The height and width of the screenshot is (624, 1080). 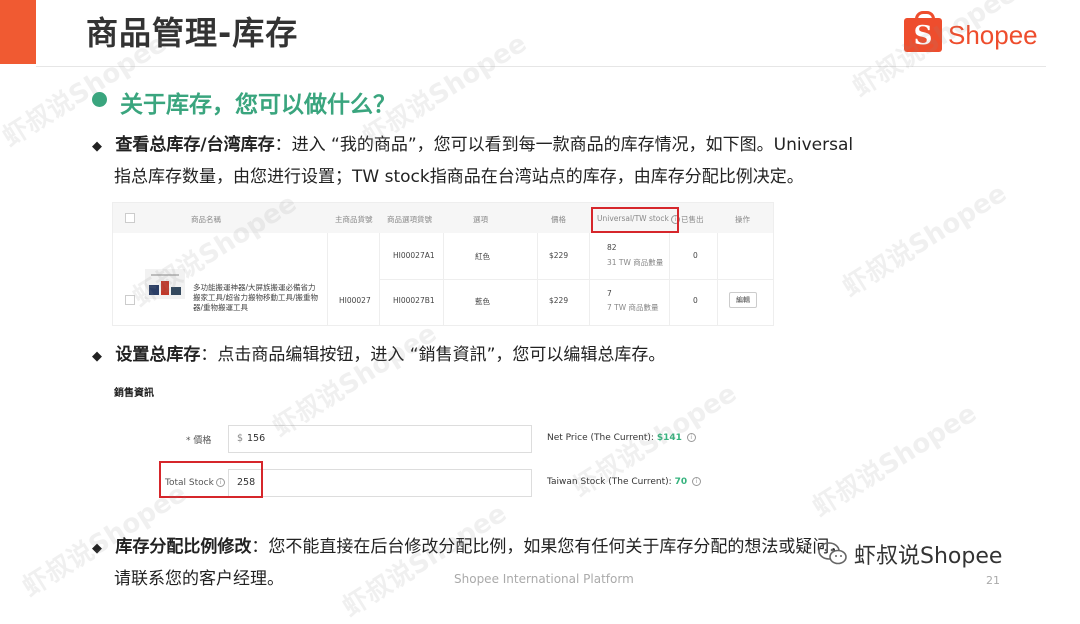 What do you see at coordinates (482, 301) in the screenshot?
I see `variation-option: 藍色` at bounding box center [482, 301].